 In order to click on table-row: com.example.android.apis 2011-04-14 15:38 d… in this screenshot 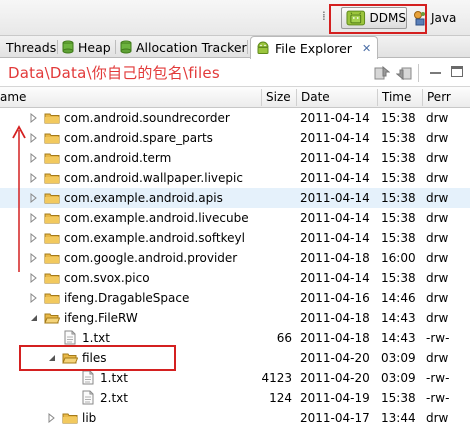, I will do `click(235, 198)`.